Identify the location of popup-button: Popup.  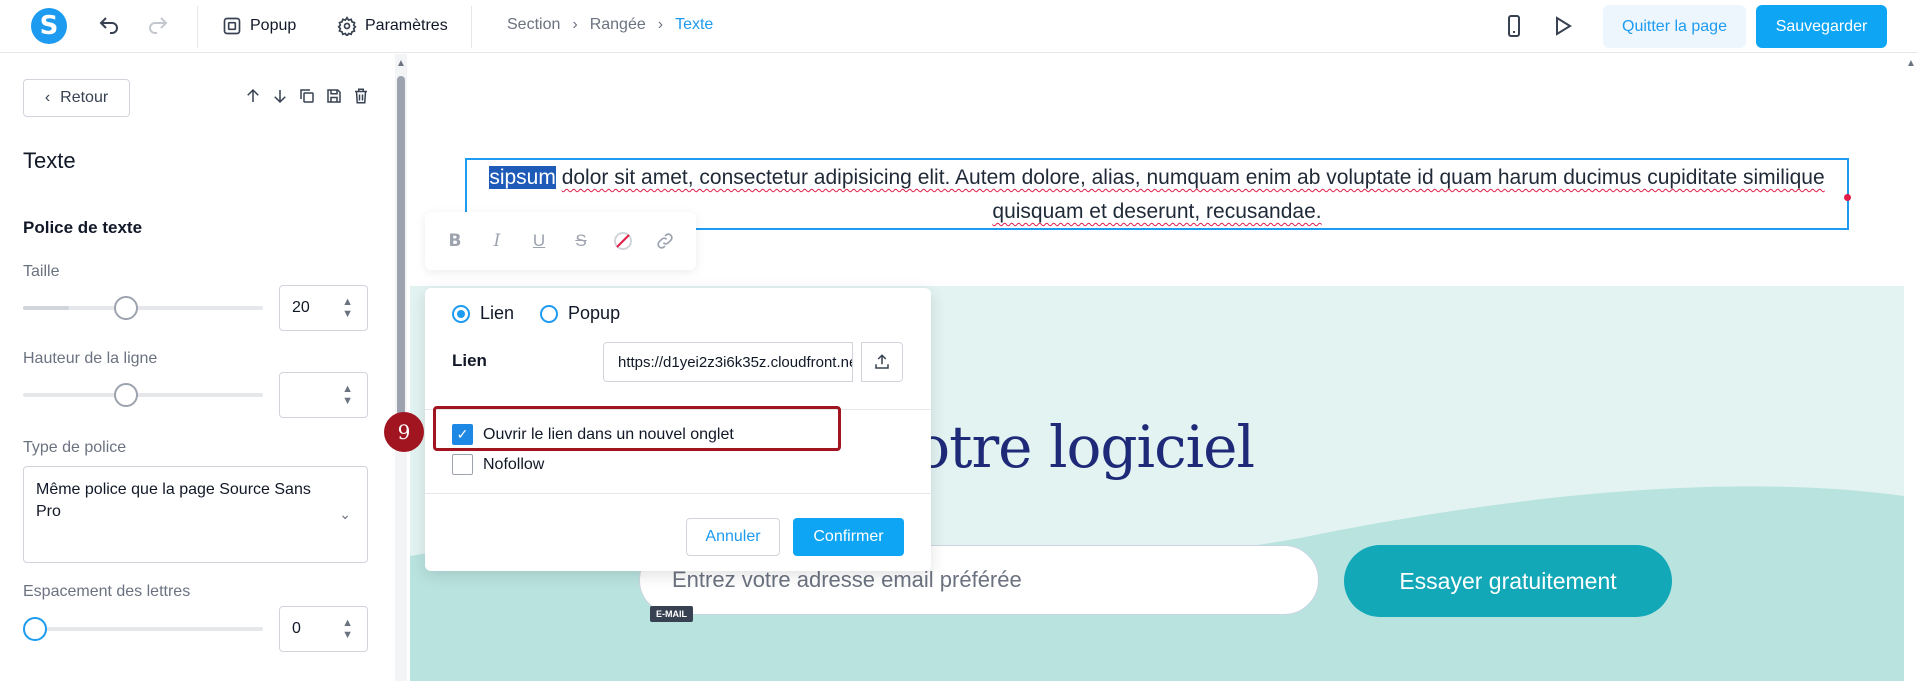
(259, 26).